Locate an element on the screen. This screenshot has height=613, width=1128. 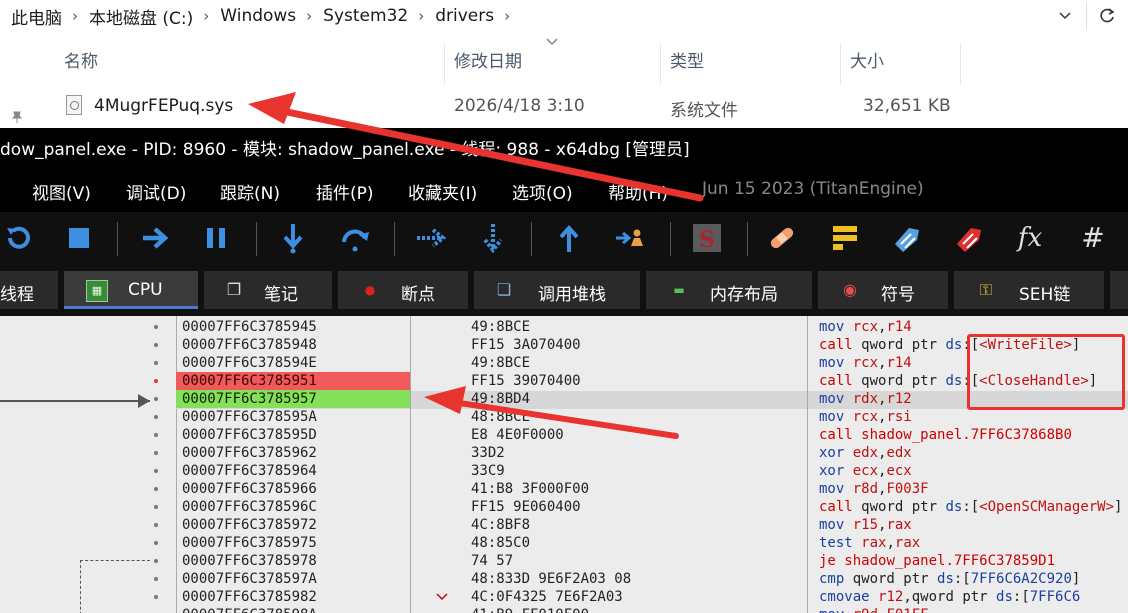
menu-debug: 调试(D) is located at coordinates (156, 191).